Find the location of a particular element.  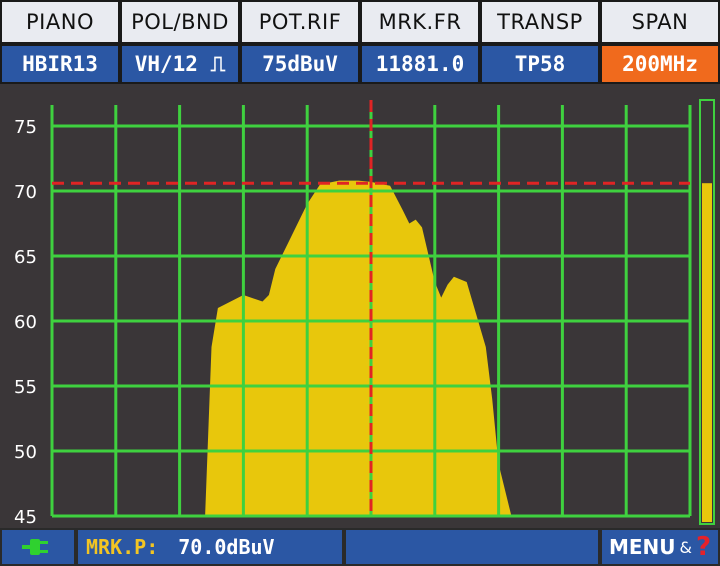

footer-blank is located at coordinates (472, 547).